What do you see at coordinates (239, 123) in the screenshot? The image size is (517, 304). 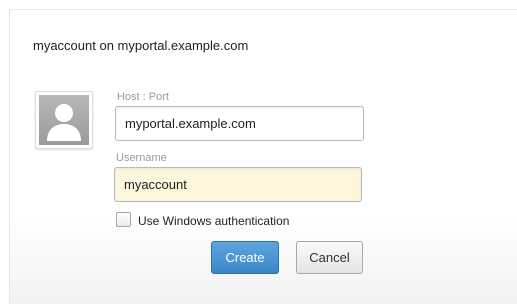 I see `host-port-input` at bounding box center [239, 123].